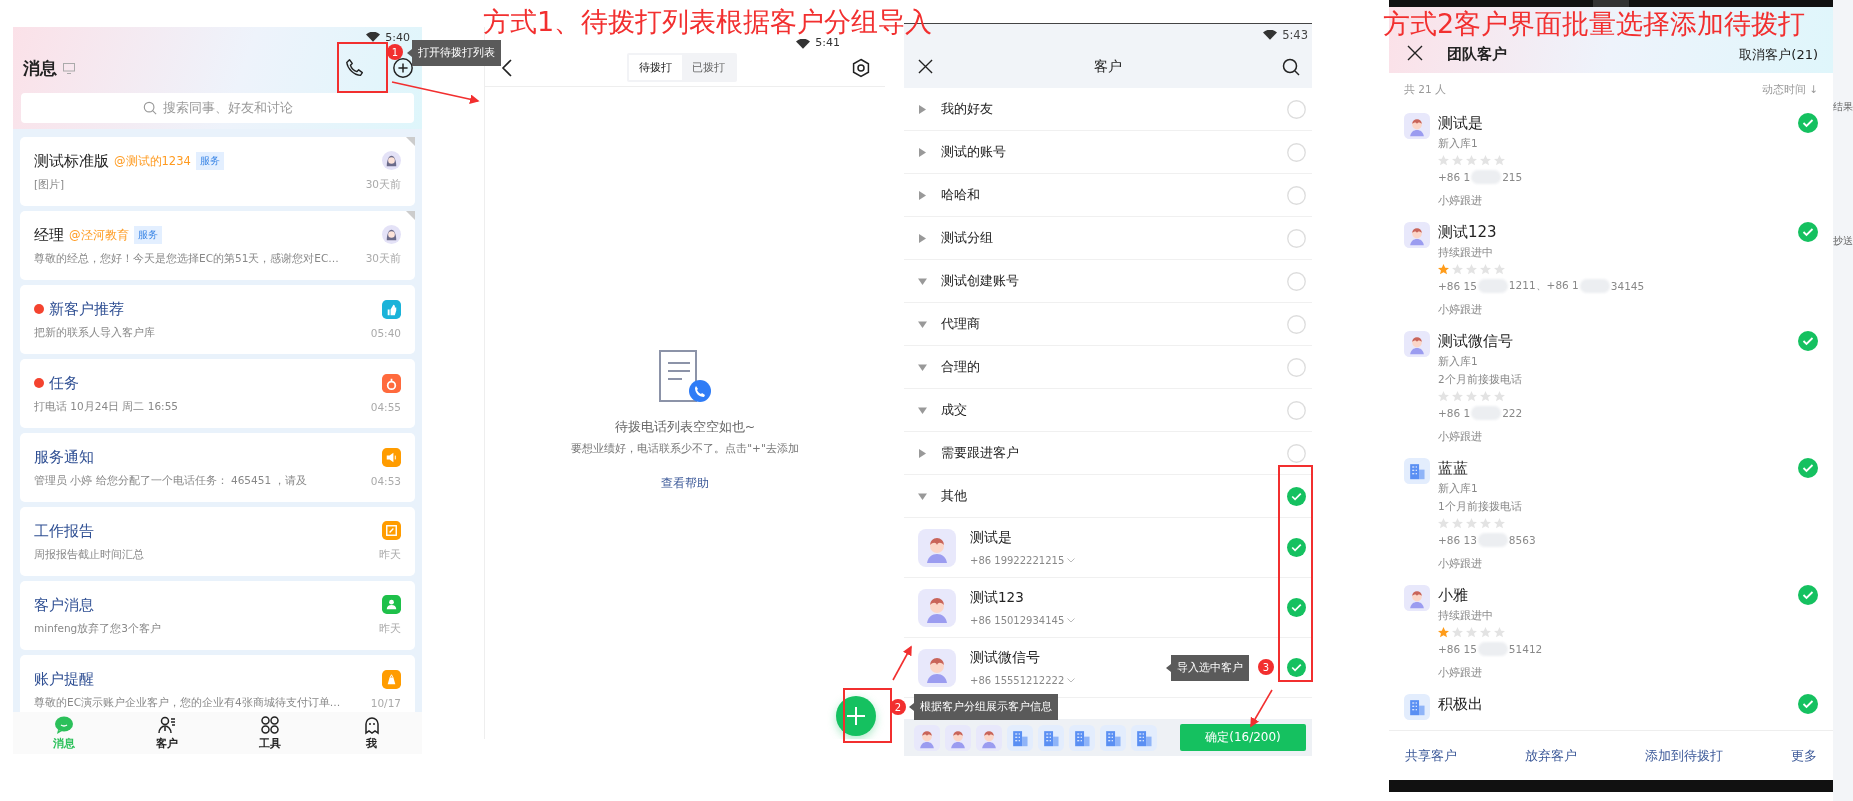  Describe the element at coordinates (64, 679) in the screenshot. I see `conversation-title: 账户提醒` at that location.